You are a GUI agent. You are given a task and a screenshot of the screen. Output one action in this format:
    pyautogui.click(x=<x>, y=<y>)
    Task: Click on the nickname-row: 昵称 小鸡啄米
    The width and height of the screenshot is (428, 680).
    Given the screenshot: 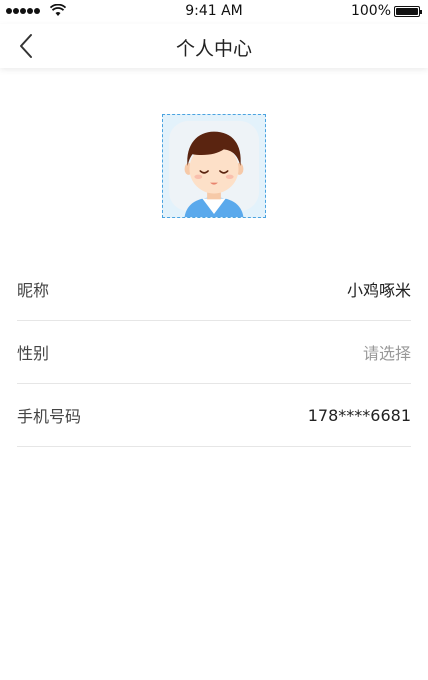 What is the action you would take?
    pyautogui.click(x=214, y=289)
    